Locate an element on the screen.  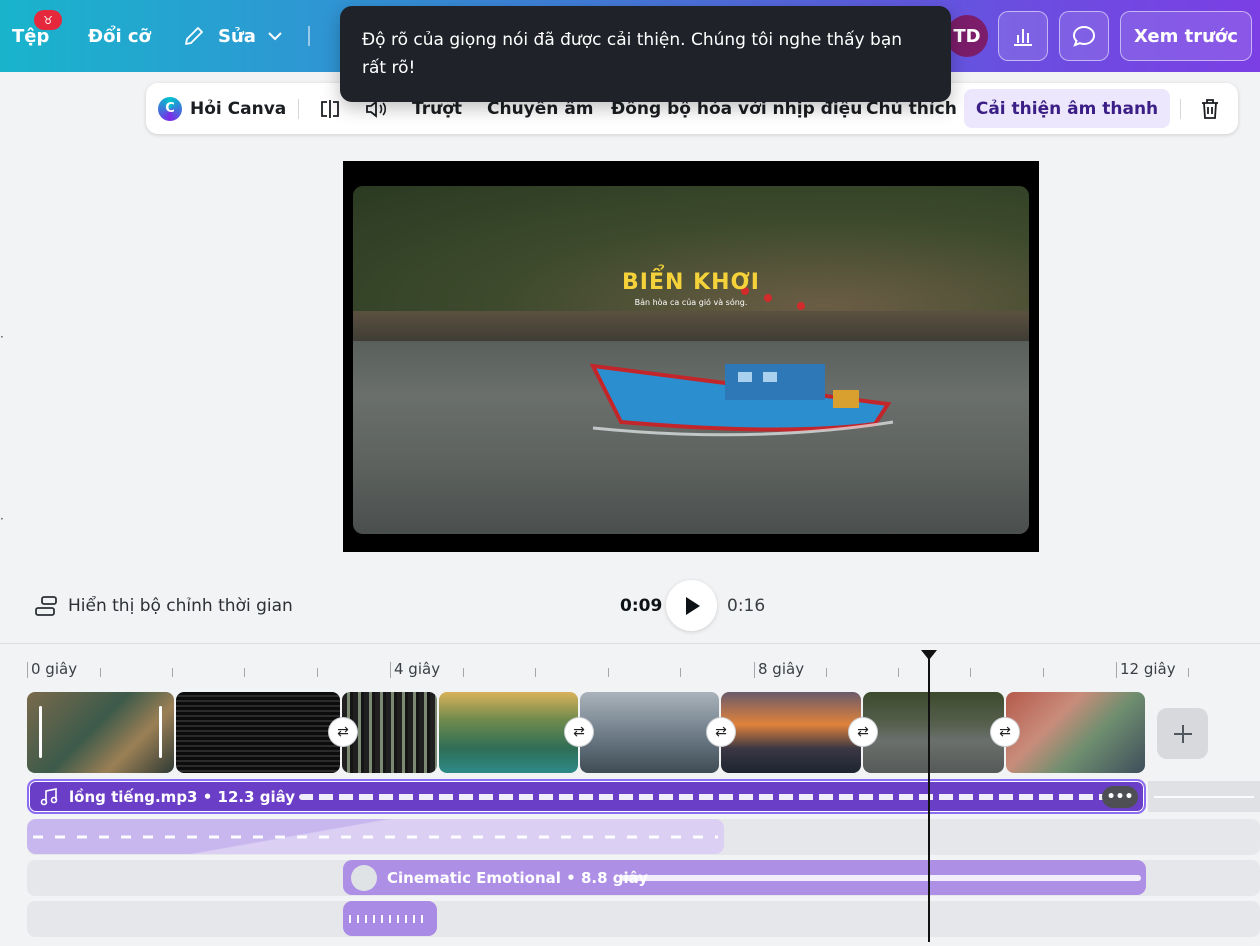
avatar: TD is located at coordinates (967, 36).